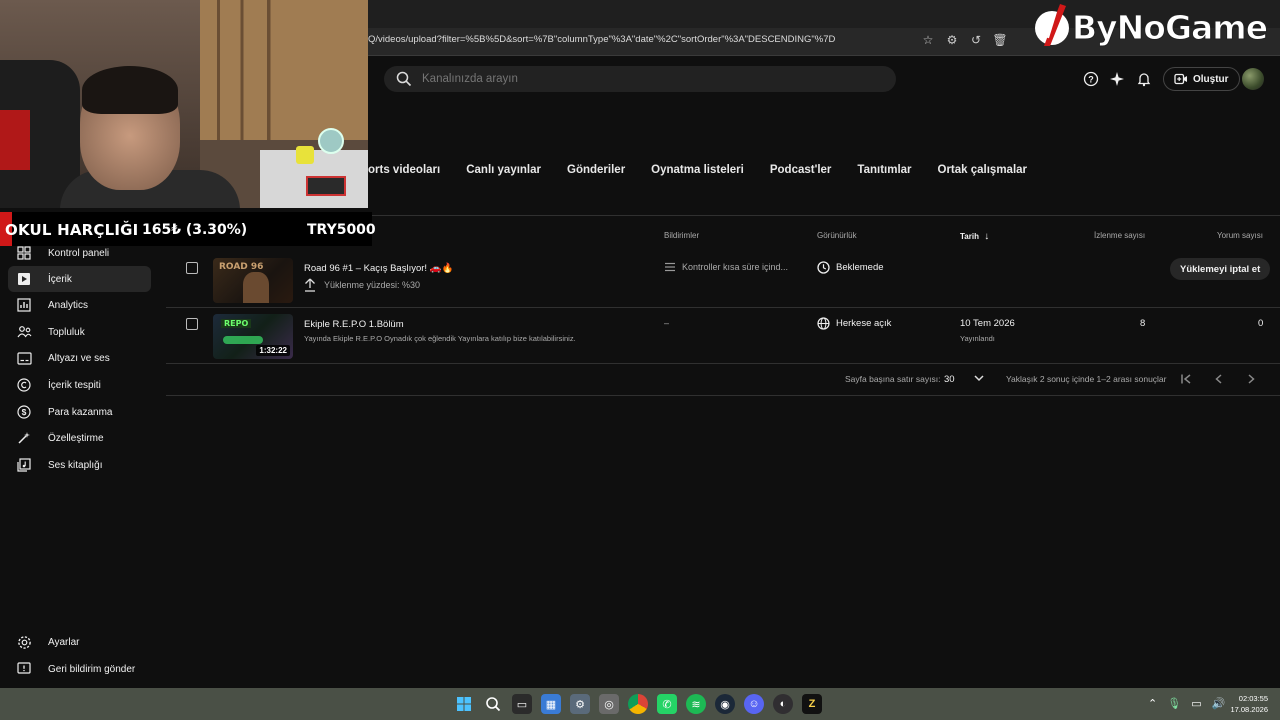 The image size is (1280, 720). Describe the element at coordinates (596, 170) in the screenshot. I see `tab-posts: Gönderiler` at that location.